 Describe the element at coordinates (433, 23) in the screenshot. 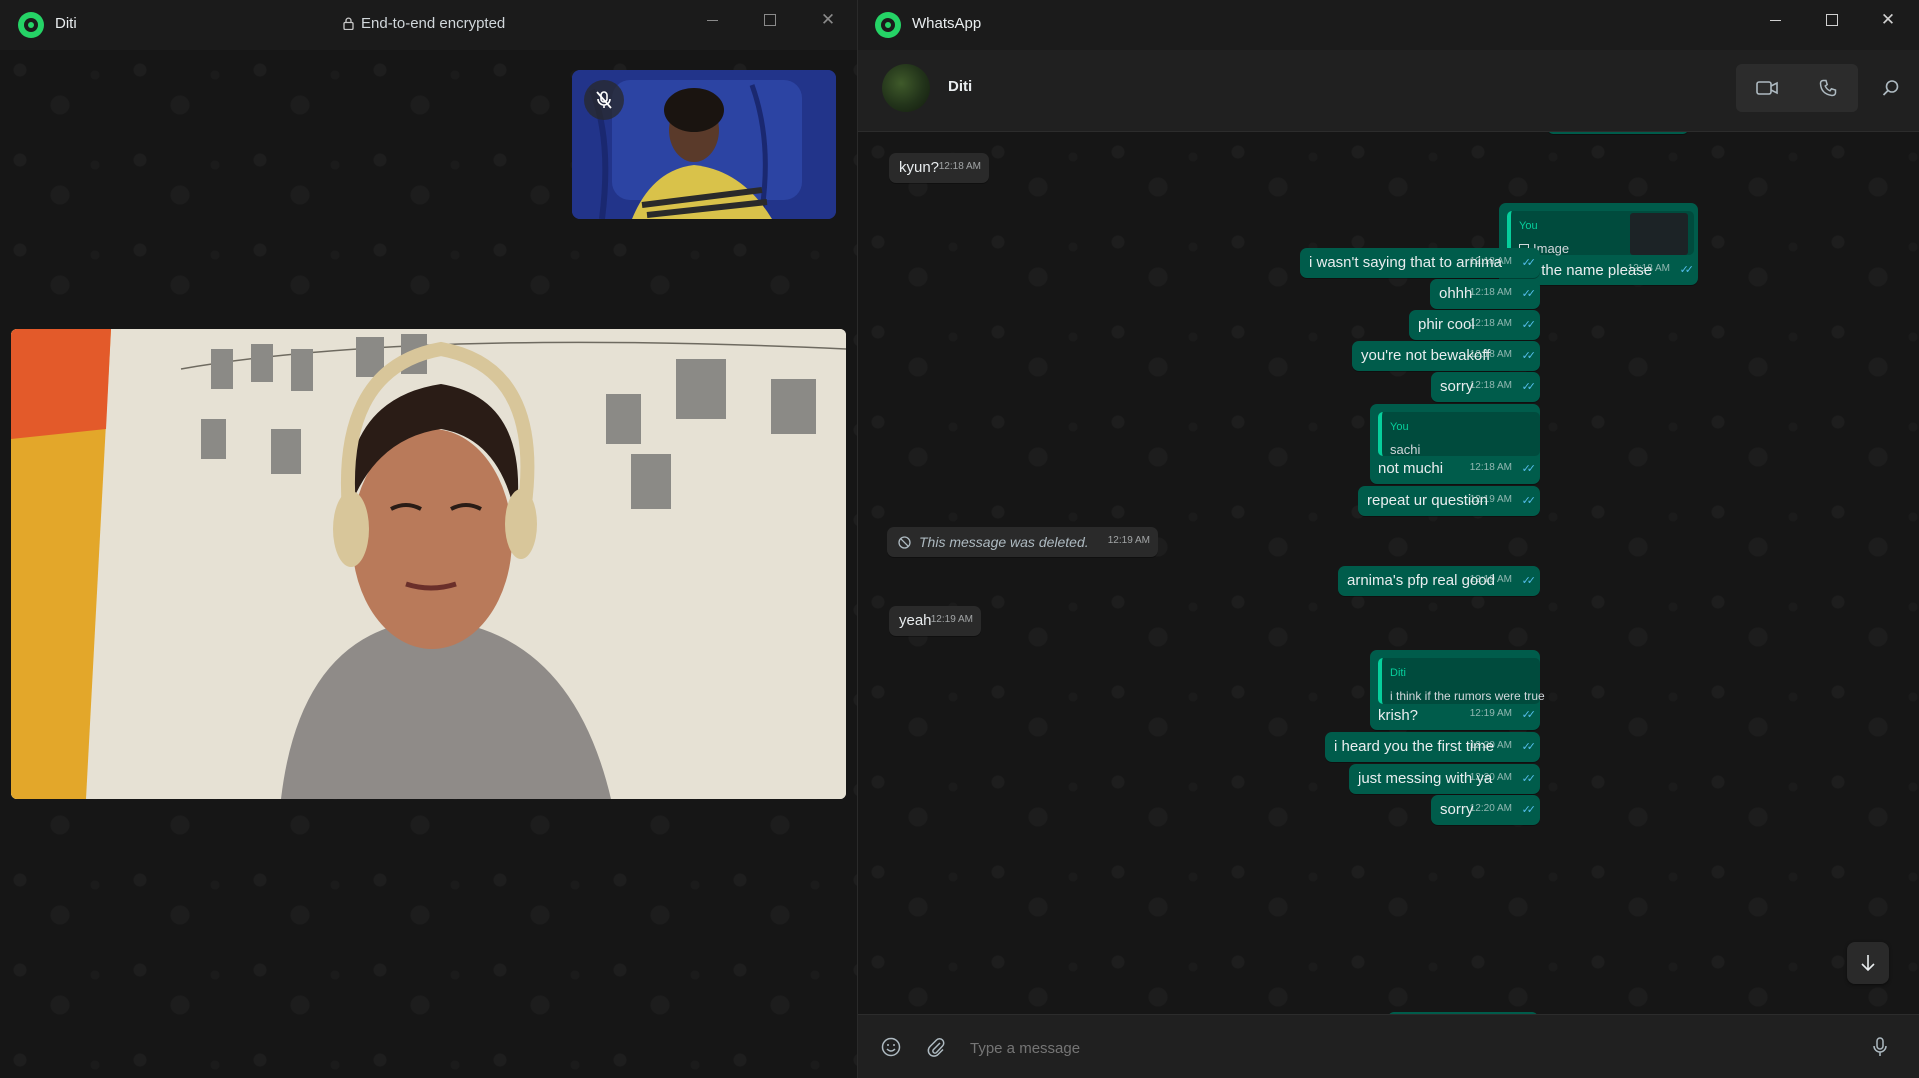

I see `encryption-text: End-to-end encrypted` at that location.